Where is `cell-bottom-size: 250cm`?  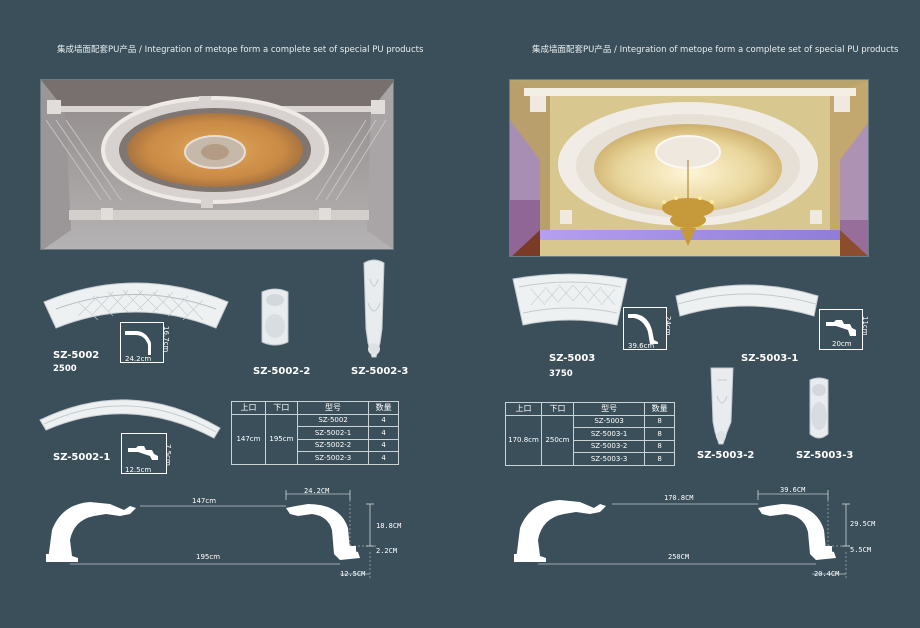 cell-bottom-size: 250cm is located at coordinates (557, 440).